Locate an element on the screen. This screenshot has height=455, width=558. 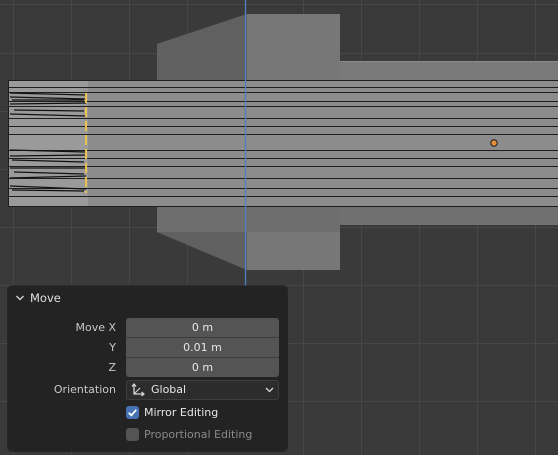
mirror-editing-option: Mirror Editing is located at coordinates (172, 412).